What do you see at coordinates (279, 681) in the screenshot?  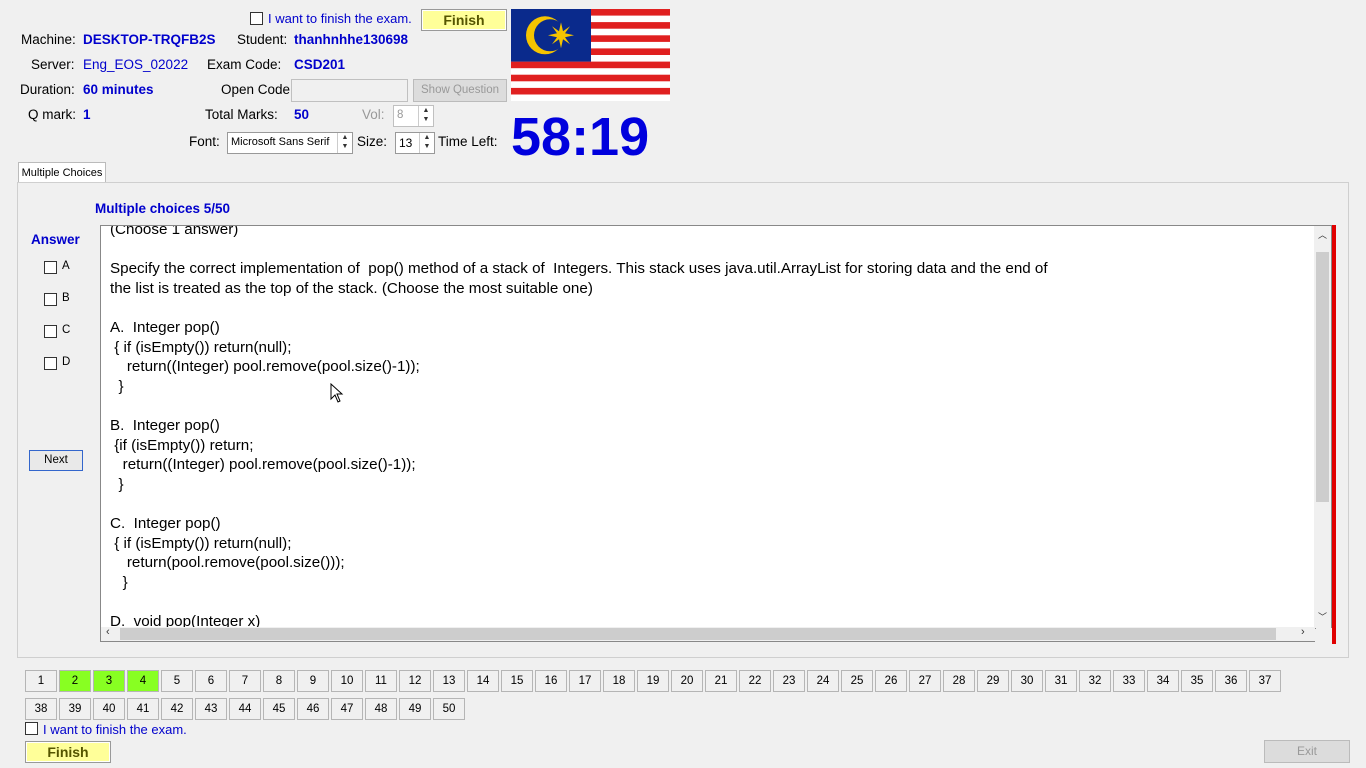 I see `question-number-button: 8` at bounding box center [279, 681].